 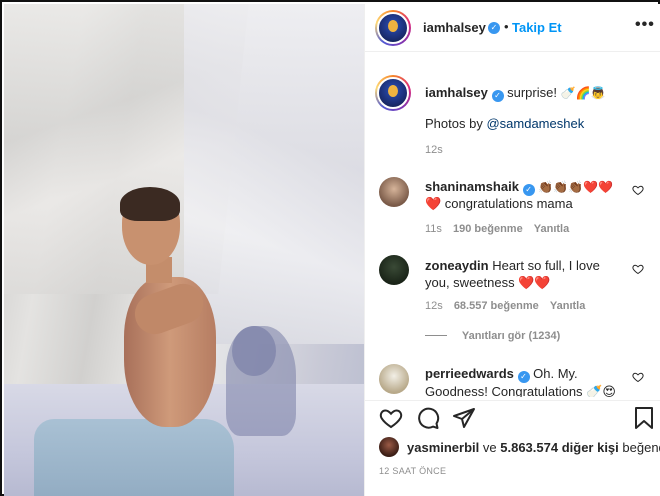 I want to click on author-avatar, so click(x=393, y=28).